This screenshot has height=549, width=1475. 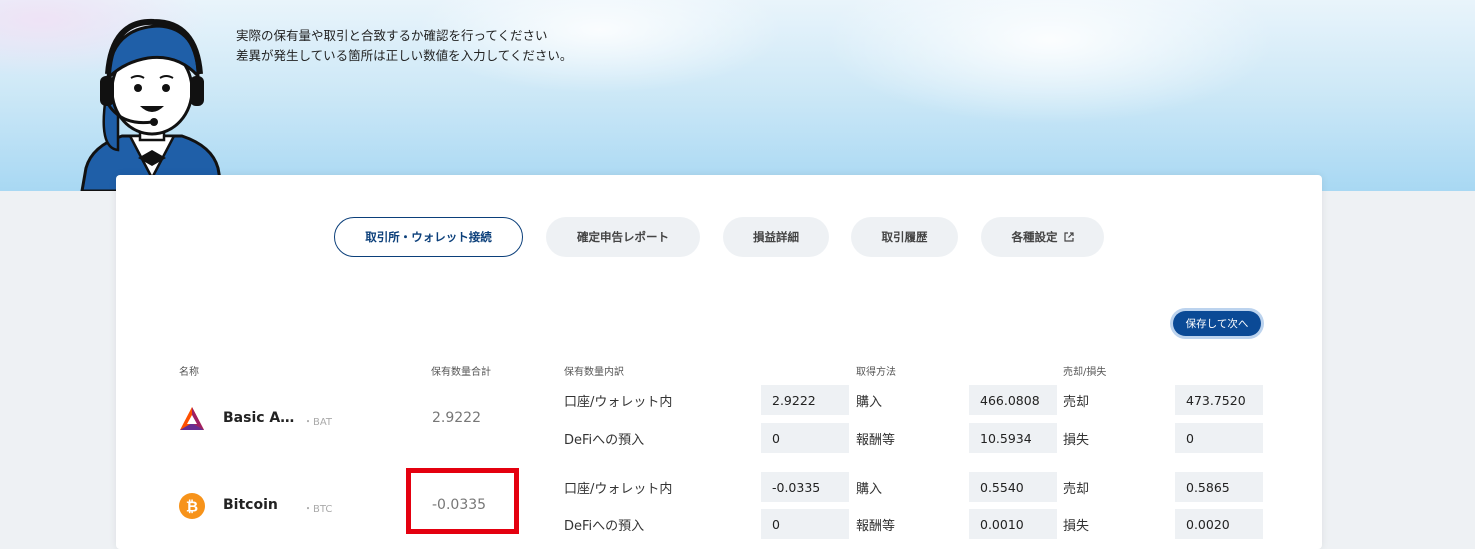 I want to click on tab-exchange-wallet: 取引所・ウォレット接続, so click(x=428, y=237).